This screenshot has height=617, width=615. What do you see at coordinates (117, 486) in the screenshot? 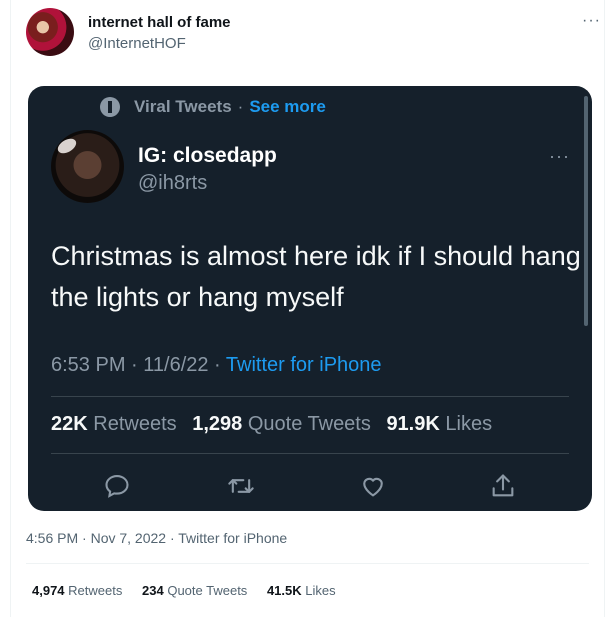
I see `reply-icon` at bounding box center [117, 486].